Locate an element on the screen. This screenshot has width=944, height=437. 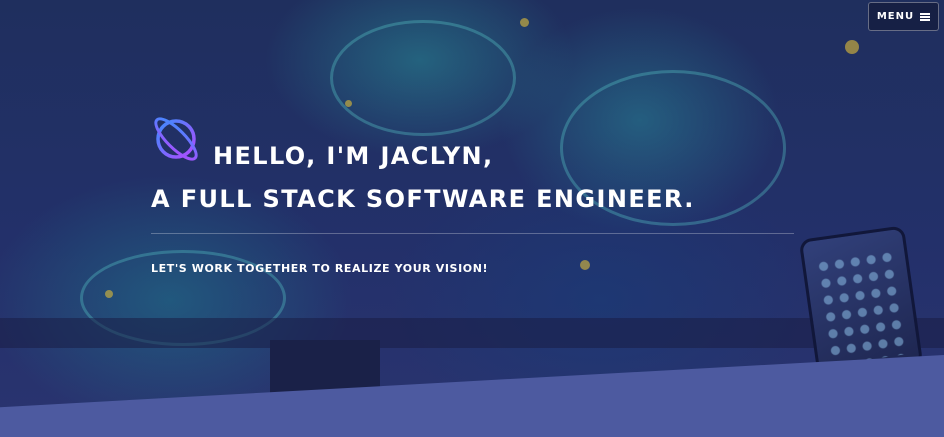
planet-ring-icon is located at coordinates (176, 139).